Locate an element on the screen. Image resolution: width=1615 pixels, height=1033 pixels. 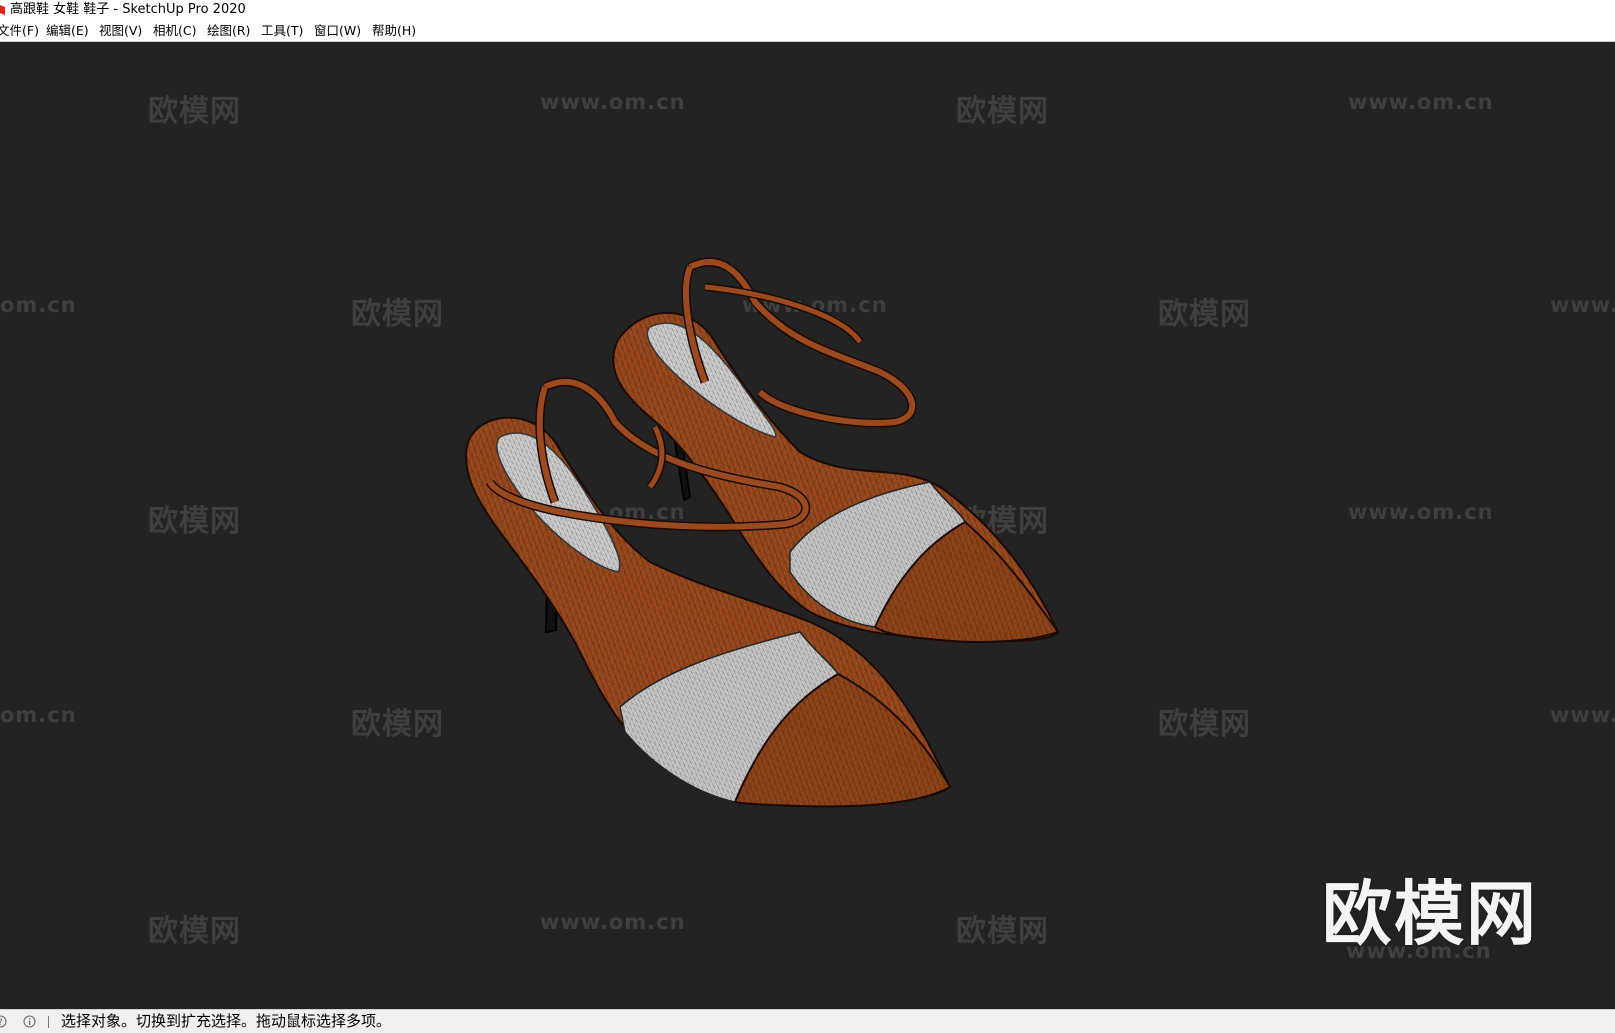
status-text: 选择对象。切换到扩充选择。拖动鼠标选择多项。 is located at coordinates (226, 1021).